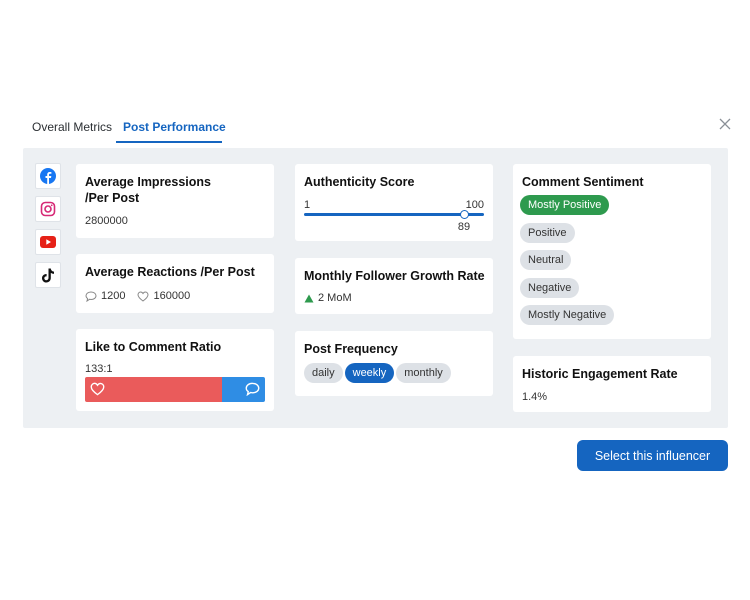 The height and width of the screenshot is (600, 750). I want to click on youtube-button, so click(48, 242).